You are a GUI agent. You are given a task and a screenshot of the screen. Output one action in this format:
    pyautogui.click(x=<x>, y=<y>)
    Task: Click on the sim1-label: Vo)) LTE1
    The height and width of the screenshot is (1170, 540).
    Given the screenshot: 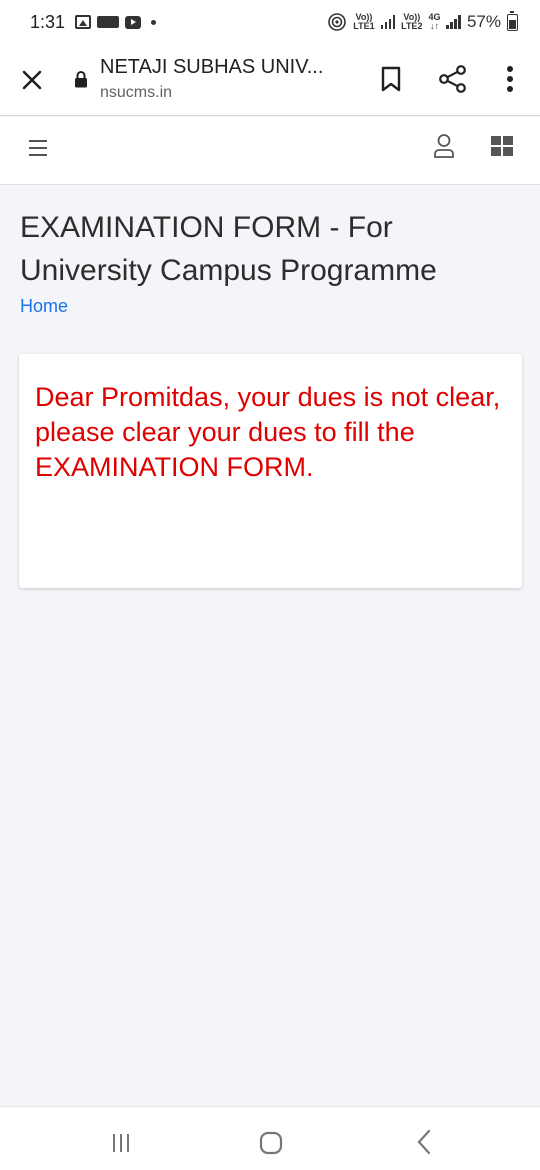 What is the action you would take?
    pyautogui.click(x=363, y=22)
    